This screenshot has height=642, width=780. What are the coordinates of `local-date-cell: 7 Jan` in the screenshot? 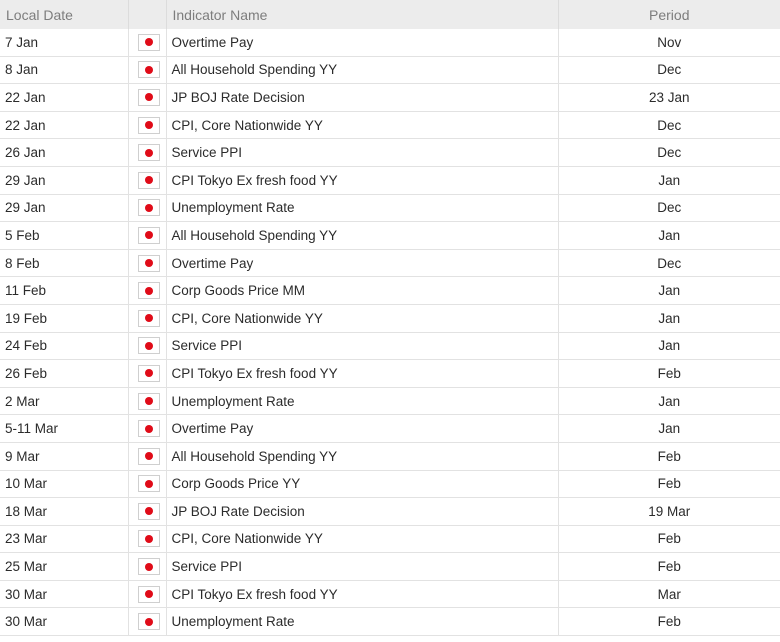 It's located at (64, 43).